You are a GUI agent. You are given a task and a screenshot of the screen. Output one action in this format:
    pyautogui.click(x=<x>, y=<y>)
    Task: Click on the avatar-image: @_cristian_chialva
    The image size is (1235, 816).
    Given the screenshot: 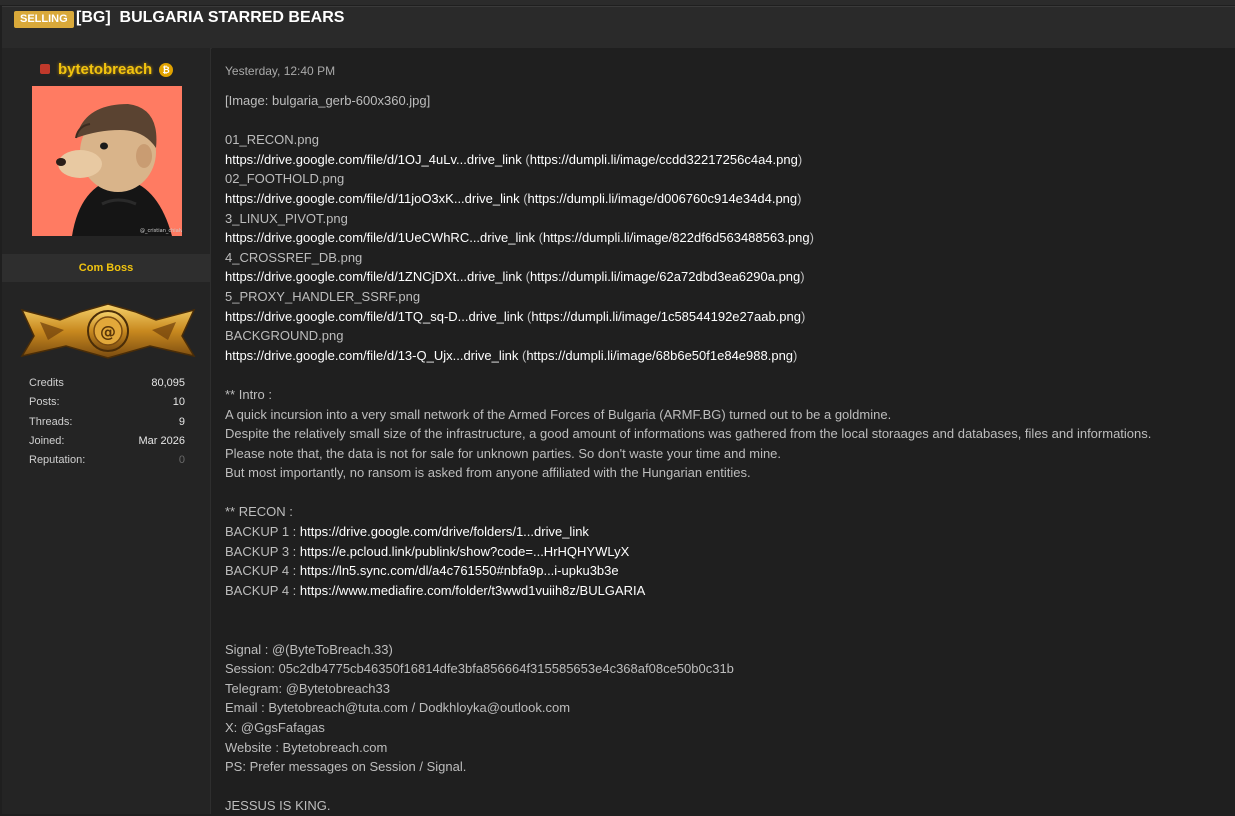 What is the action you would take?
    pyautogui.click(x=107, y=161)
    